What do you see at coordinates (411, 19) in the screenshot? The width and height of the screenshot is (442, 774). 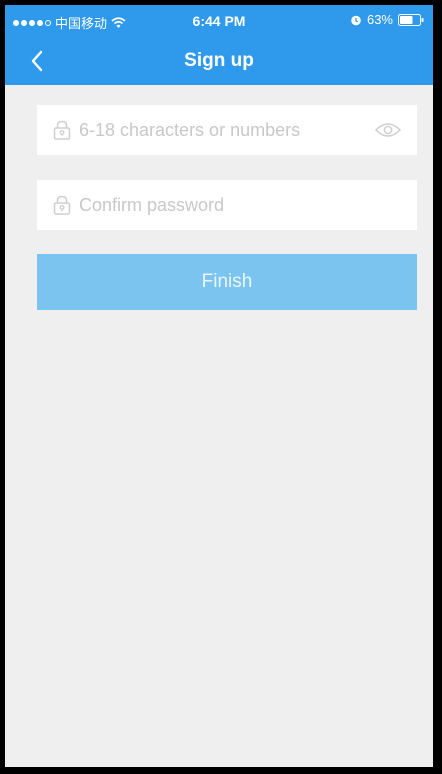 I see `battery-icon` at bounding box center [411, 19].